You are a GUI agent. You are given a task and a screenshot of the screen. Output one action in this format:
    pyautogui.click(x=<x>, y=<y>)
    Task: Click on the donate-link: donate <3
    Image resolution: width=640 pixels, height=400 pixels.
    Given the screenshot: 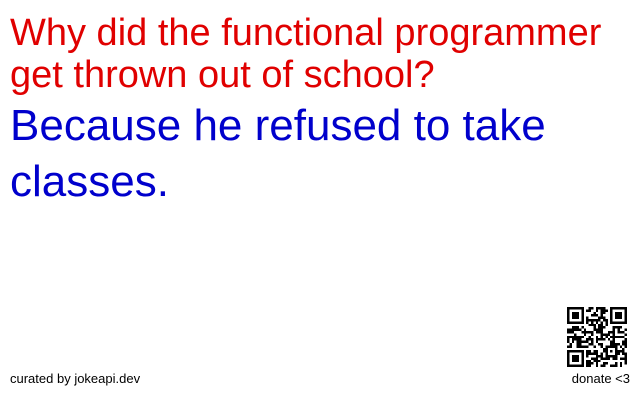 What is the action you would take?
    pyautogui.click(x=601, y=379)
    